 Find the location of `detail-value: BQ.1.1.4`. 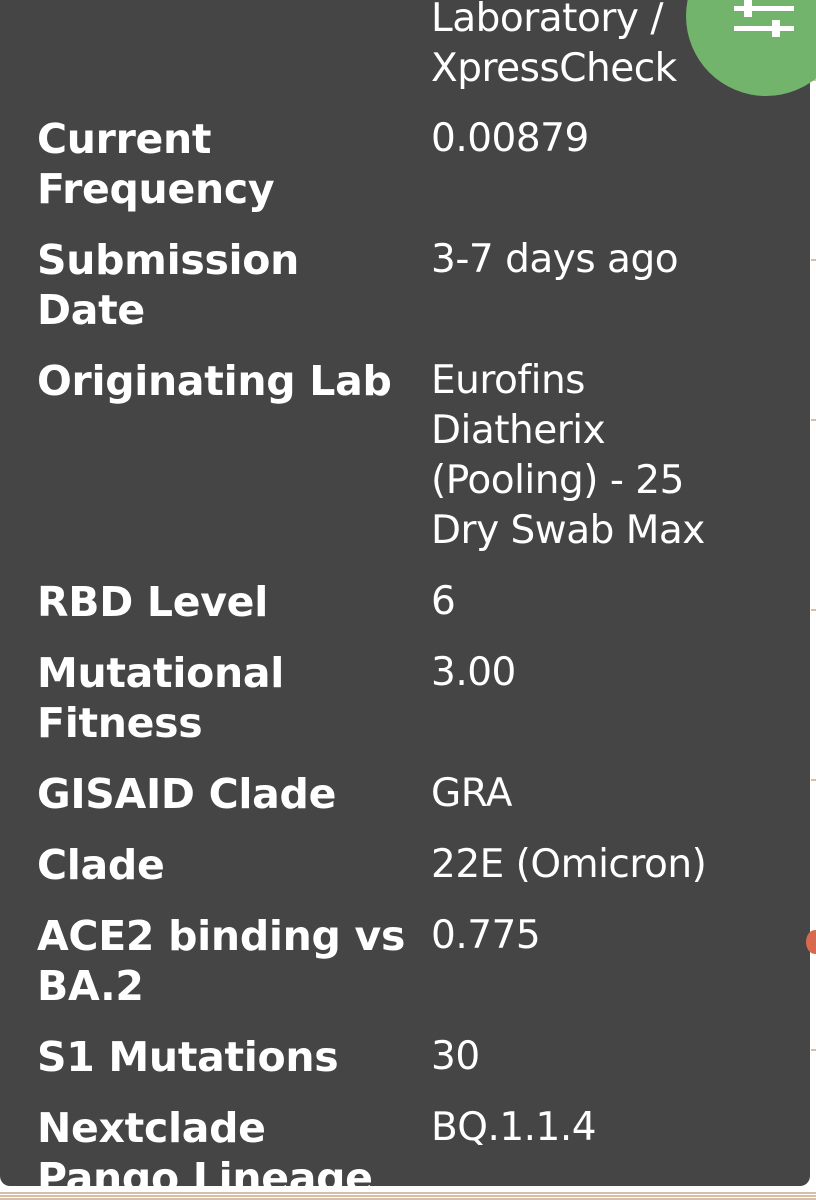

detail-value: BQ.1.1.4 is located at coordinates (514, 1127).